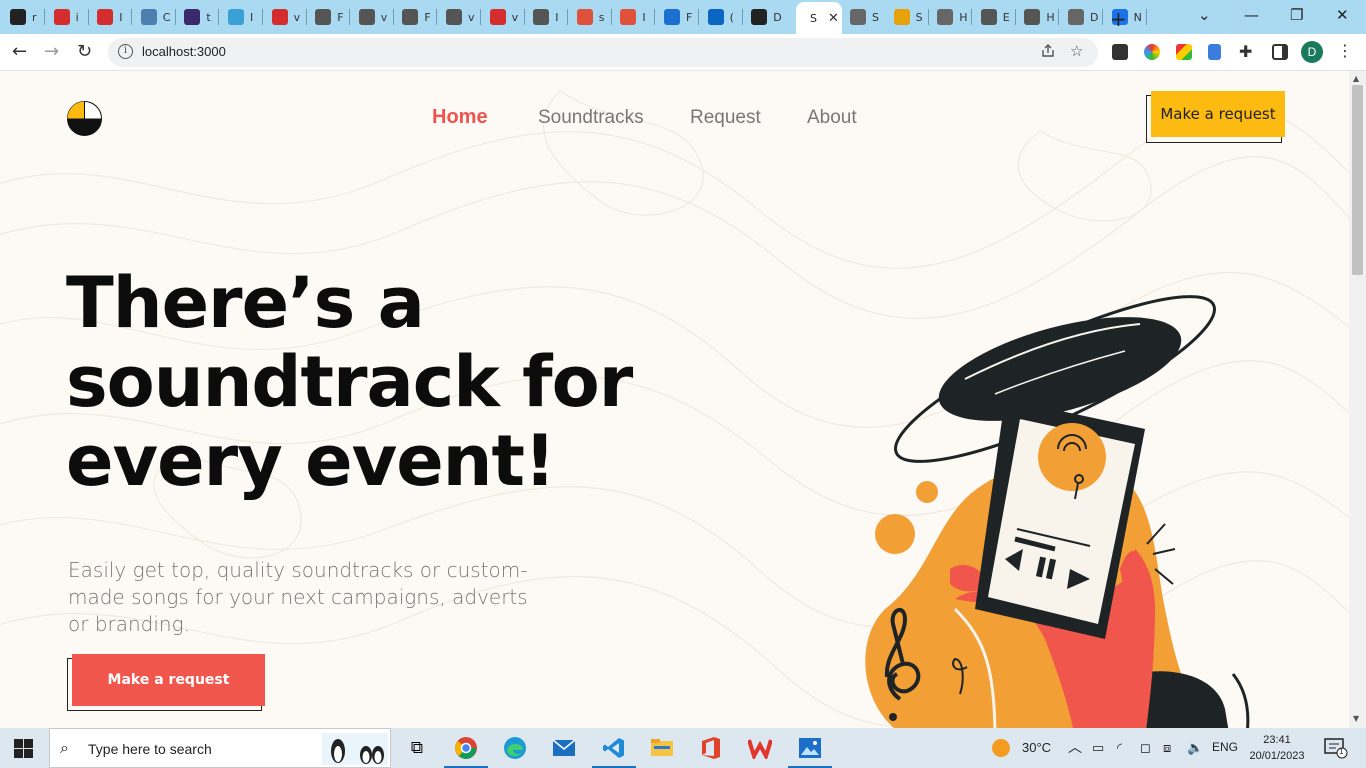  Describe the element at coordinates (662, 748) in the screenshot. I see `file-explorer-taskbar-icon` at that location.